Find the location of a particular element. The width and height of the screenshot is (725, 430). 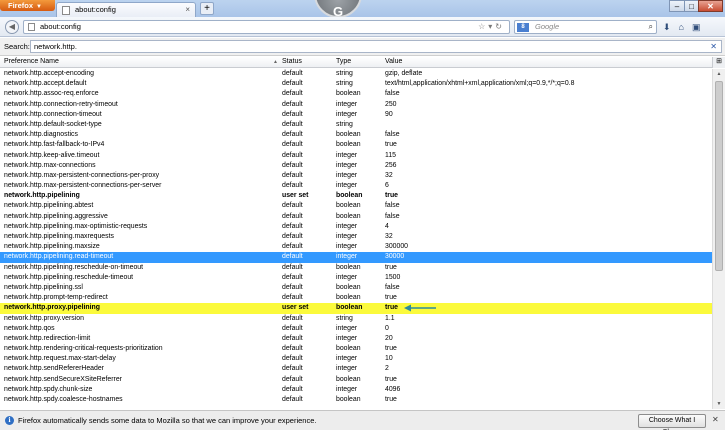

menu-icon: ▣ is located at coordinates (700, 27).